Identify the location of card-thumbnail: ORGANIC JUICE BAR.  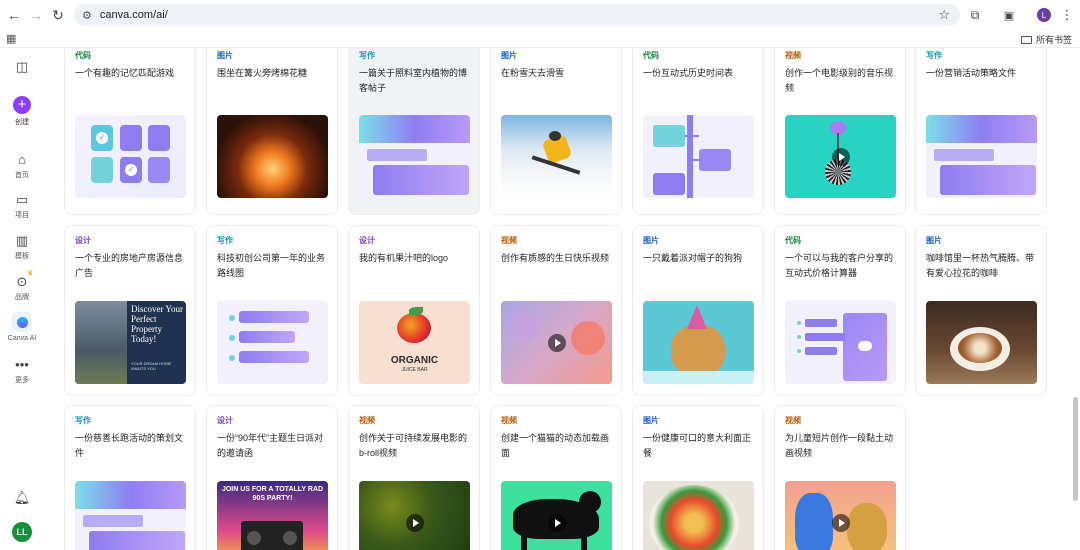
(414, 342).